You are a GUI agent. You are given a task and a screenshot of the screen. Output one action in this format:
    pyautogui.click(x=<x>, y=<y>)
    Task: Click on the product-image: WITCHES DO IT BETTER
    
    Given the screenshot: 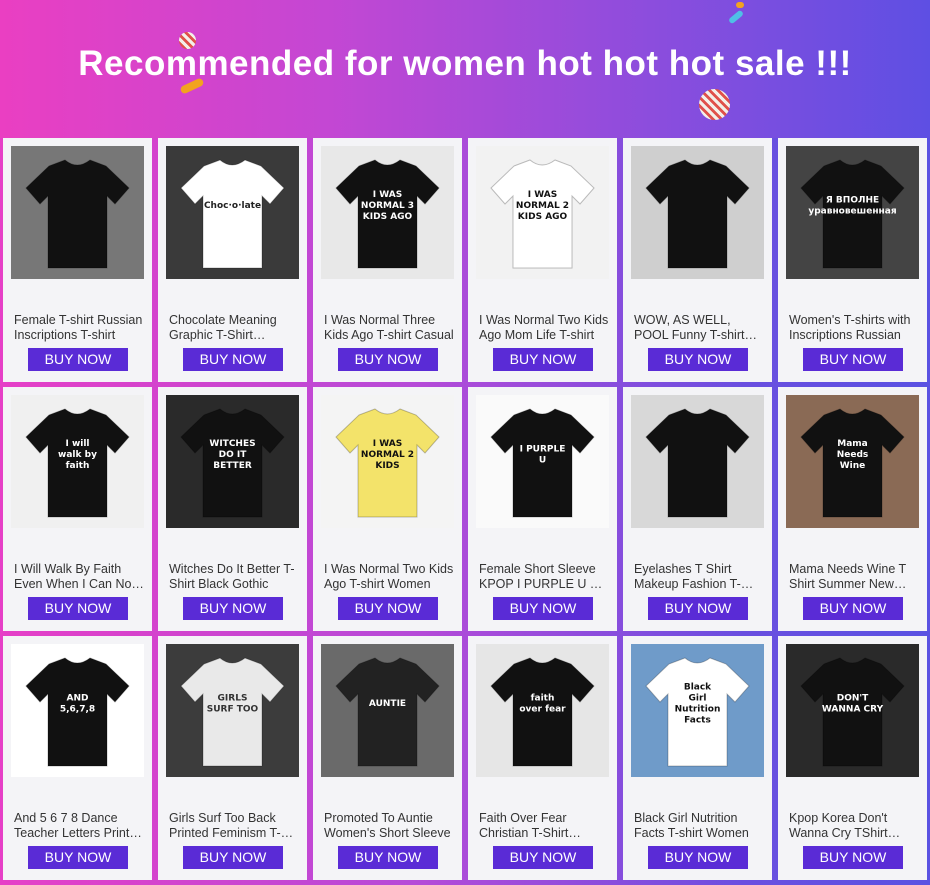 What is the action you would take?
    pyautogui.click(x=232, y=461)
    